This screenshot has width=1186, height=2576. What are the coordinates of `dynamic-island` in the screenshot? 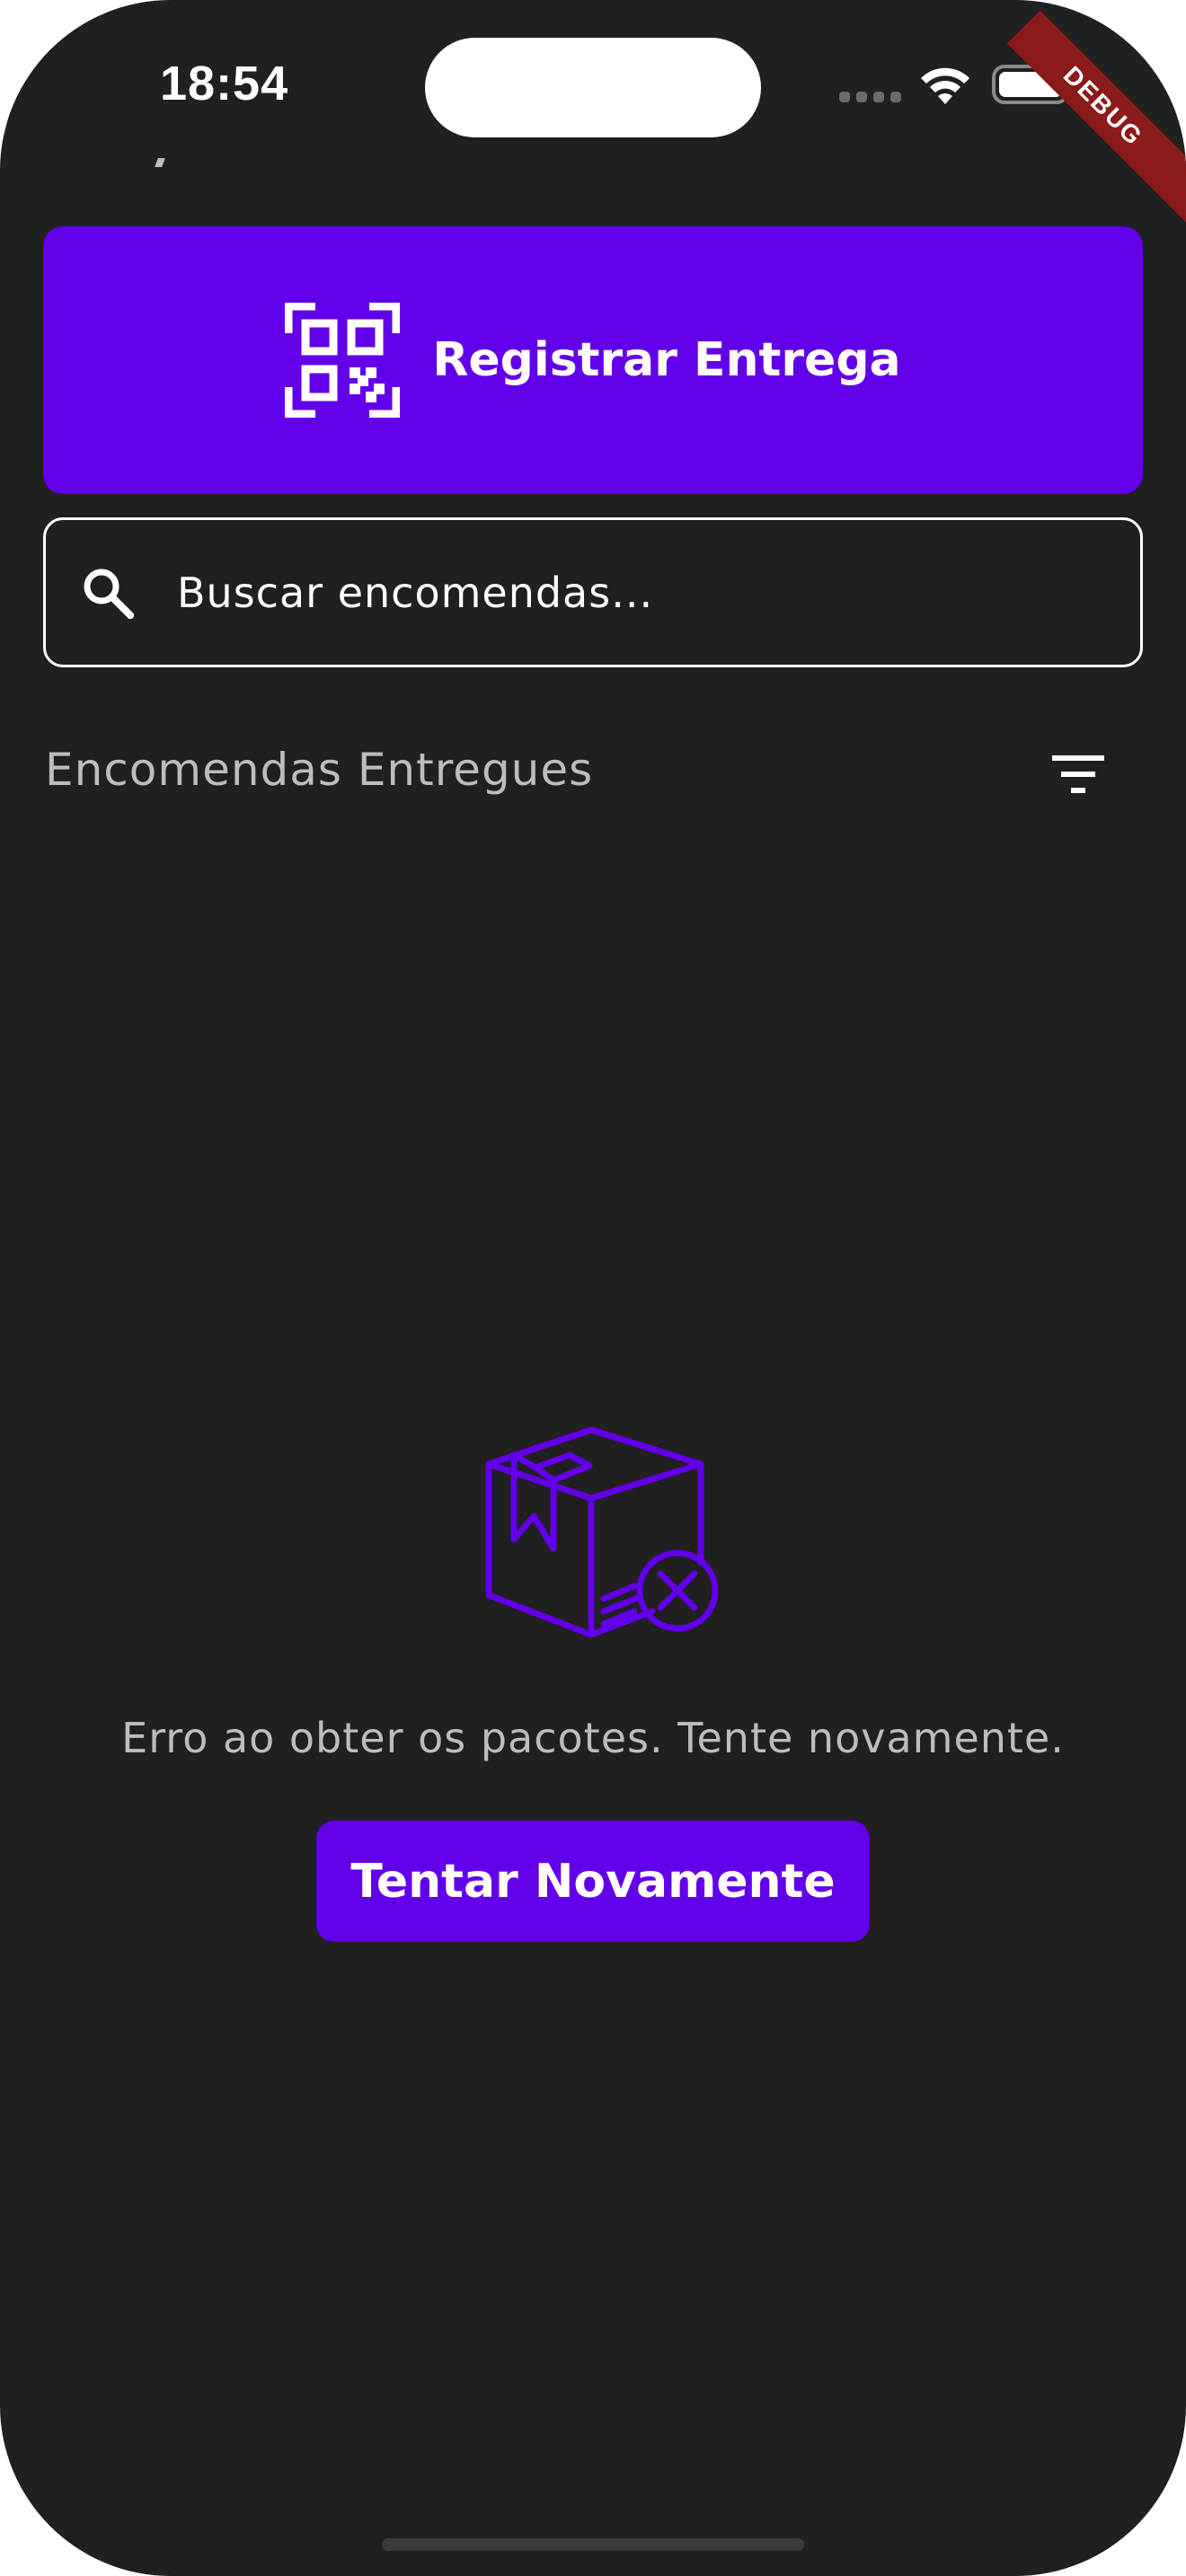 It's located at (593, 87).